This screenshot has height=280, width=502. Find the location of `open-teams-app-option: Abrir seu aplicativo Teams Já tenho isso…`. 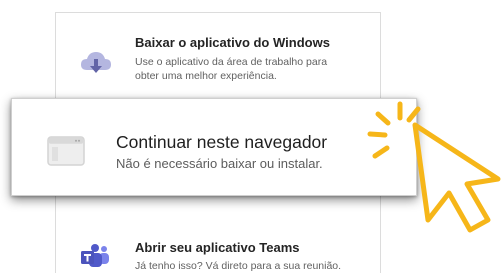

open-teams-app-option: Abrir seu aplicativo Teams Já tenho isso… is located at coordinates (218, 260).